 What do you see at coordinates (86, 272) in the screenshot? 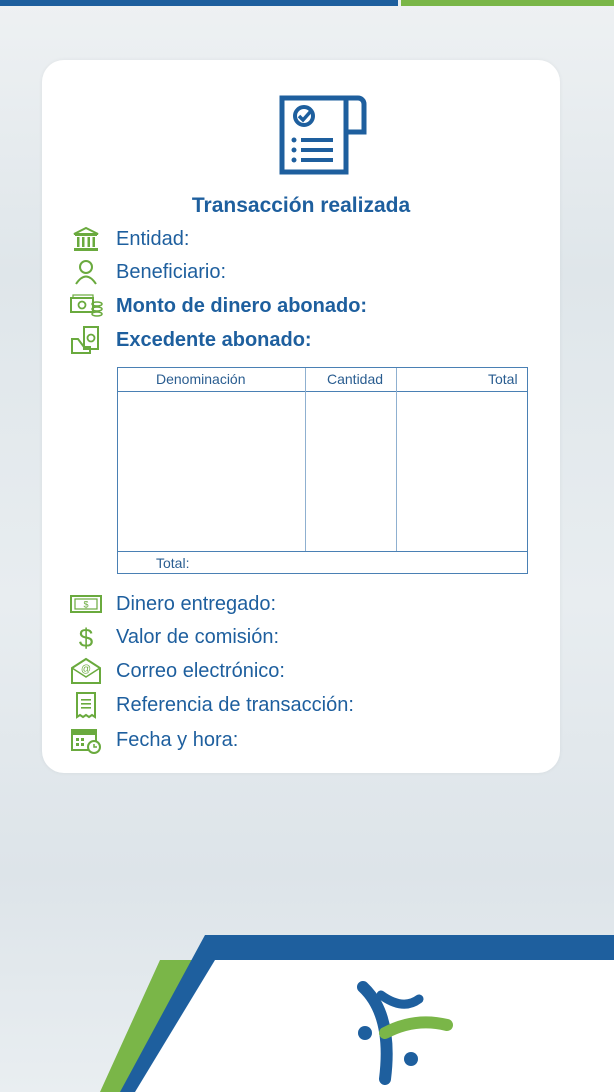
I see `user-icon` at bounding box center [86, 272].